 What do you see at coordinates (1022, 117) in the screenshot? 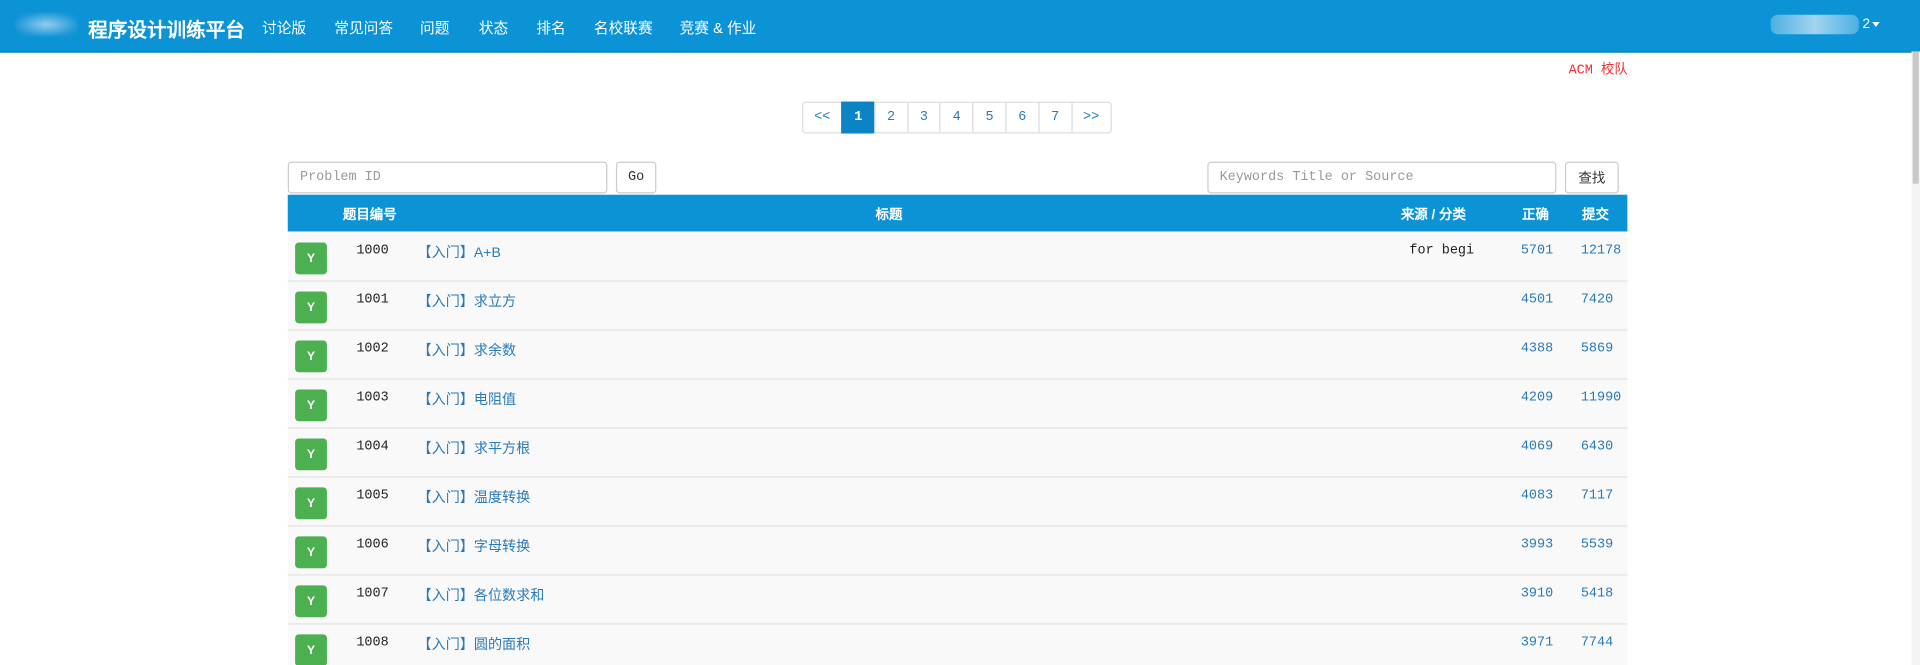
I see `page-button-6: 6` at bounding box center [1022, 117].